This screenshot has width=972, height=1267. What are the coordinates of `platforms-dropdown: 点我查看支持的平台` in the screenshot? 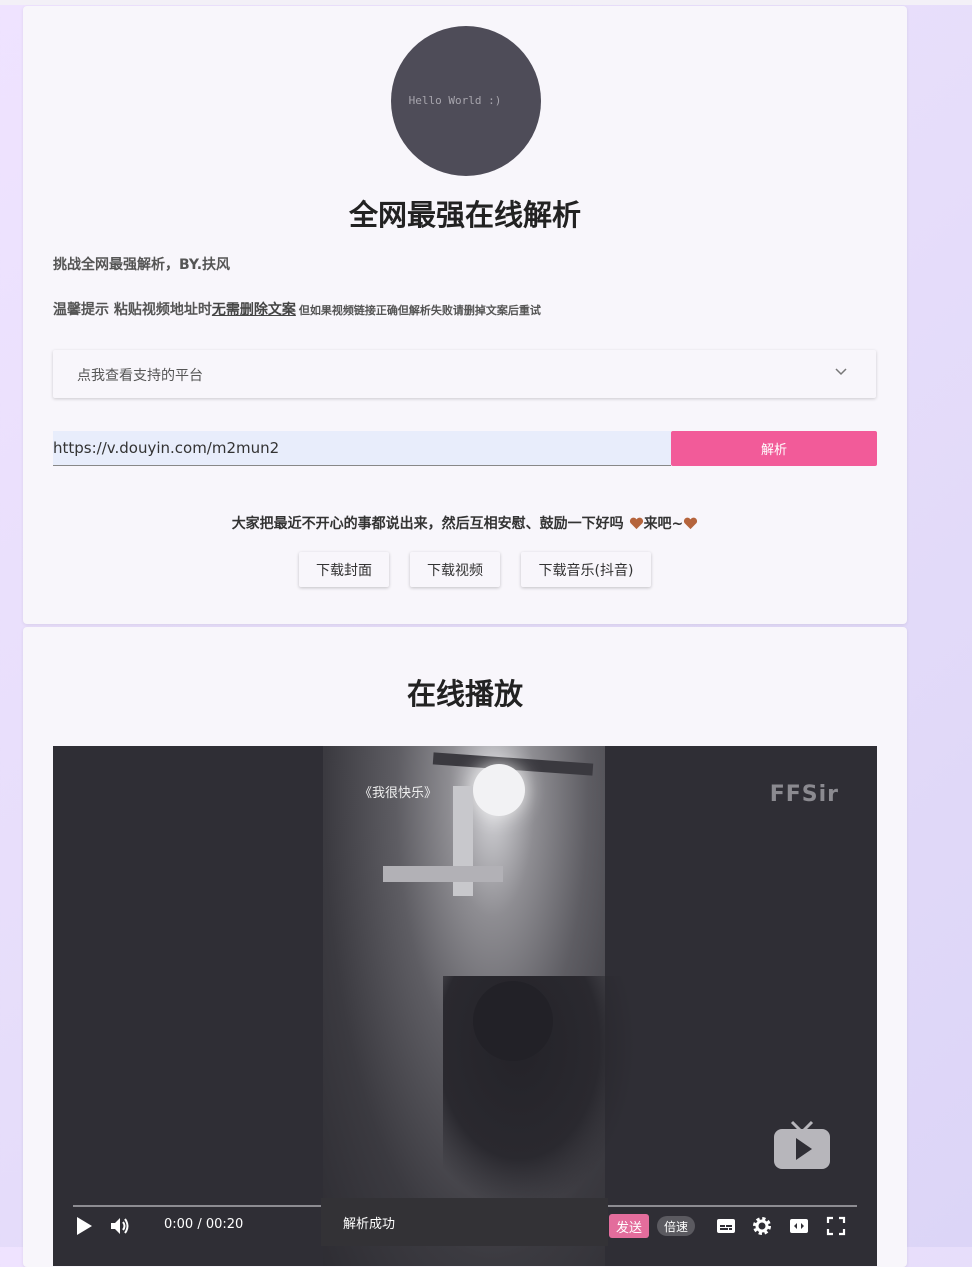 It's located at (464, 374).